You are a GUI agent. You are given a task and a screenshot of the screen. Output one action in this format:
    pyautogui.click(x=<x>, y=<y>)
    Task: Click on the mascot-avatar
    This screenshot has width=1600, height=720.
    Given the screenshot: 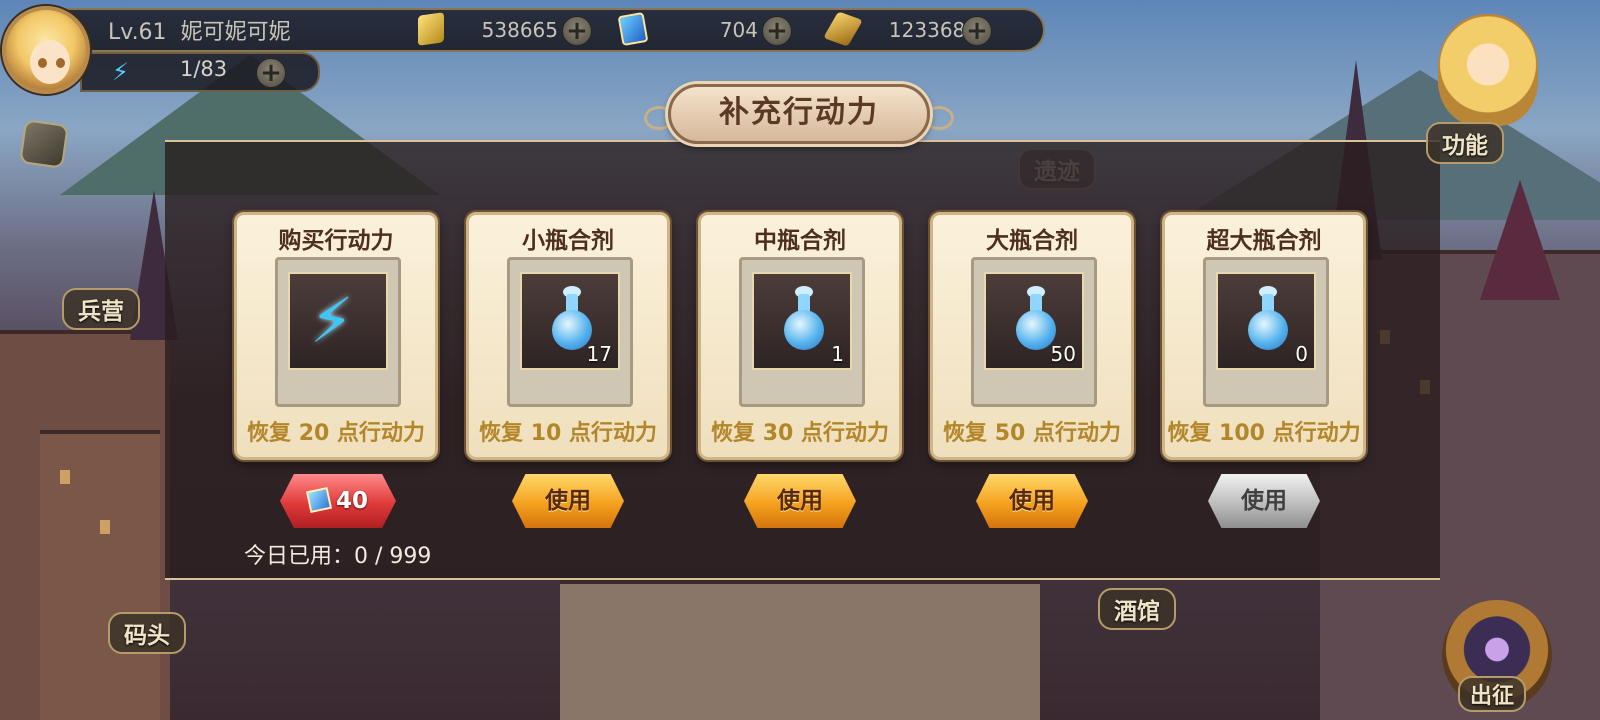 What is the action you would take?
    pyautogui.click(x=1488, y=70)
    